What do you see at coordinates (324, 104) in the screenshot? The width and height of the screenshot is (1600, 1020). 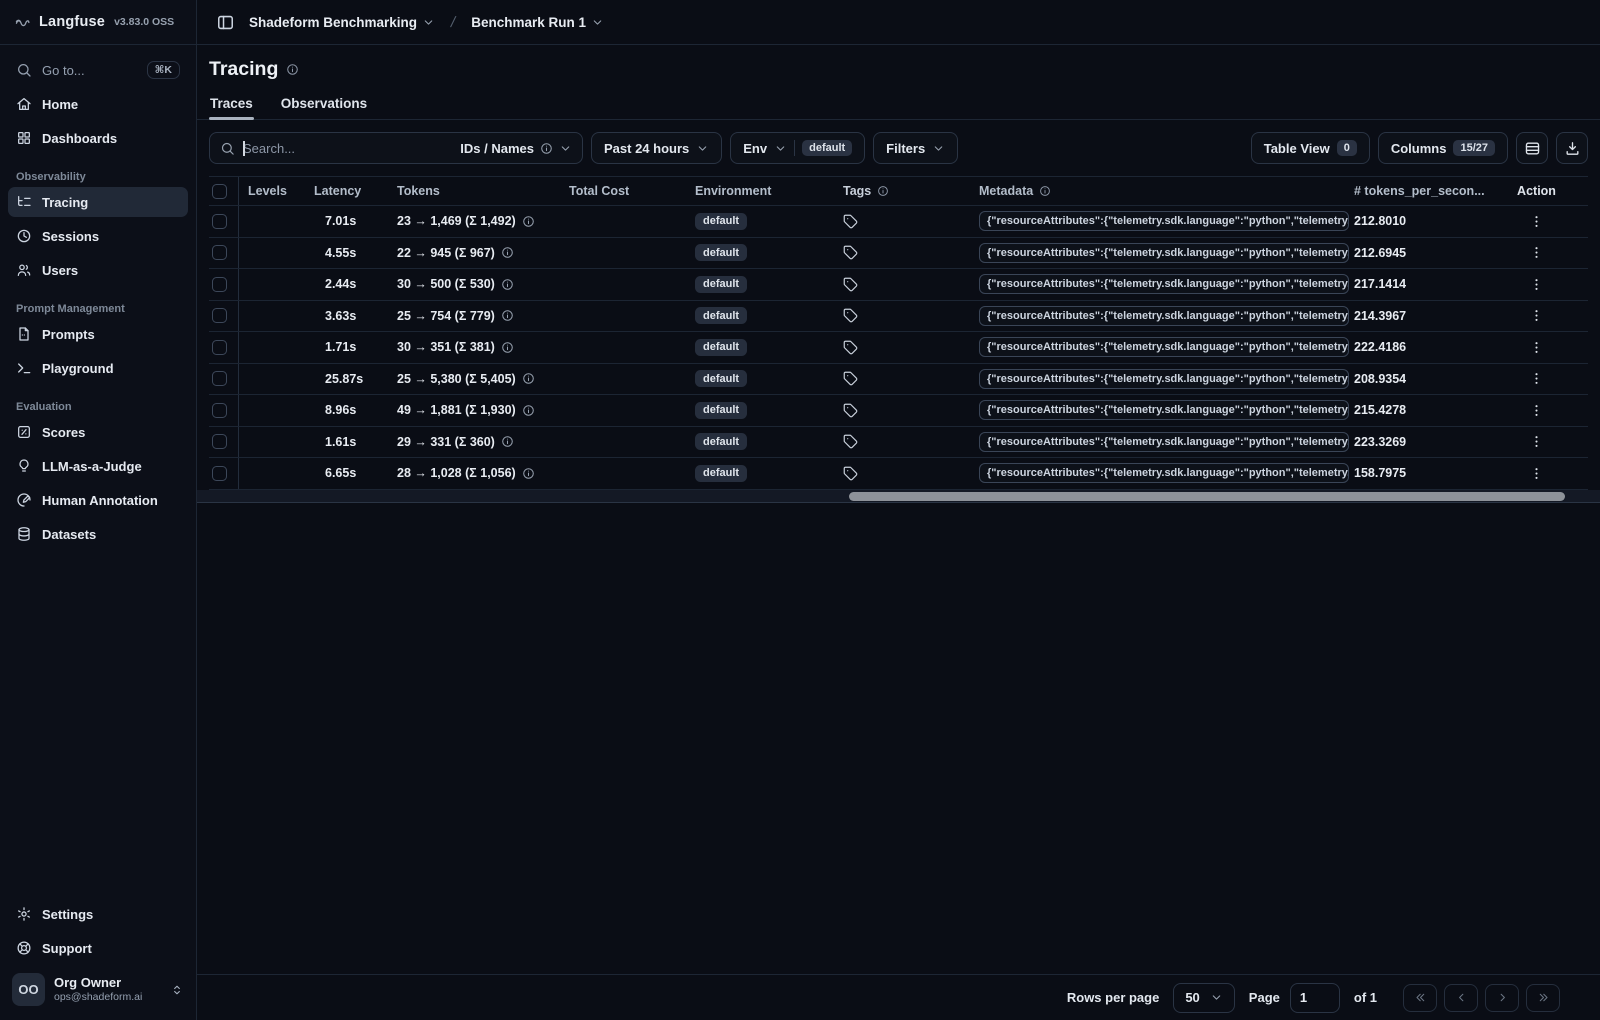 I see `tab-observations: Observations` at bounding box center [324, 104].